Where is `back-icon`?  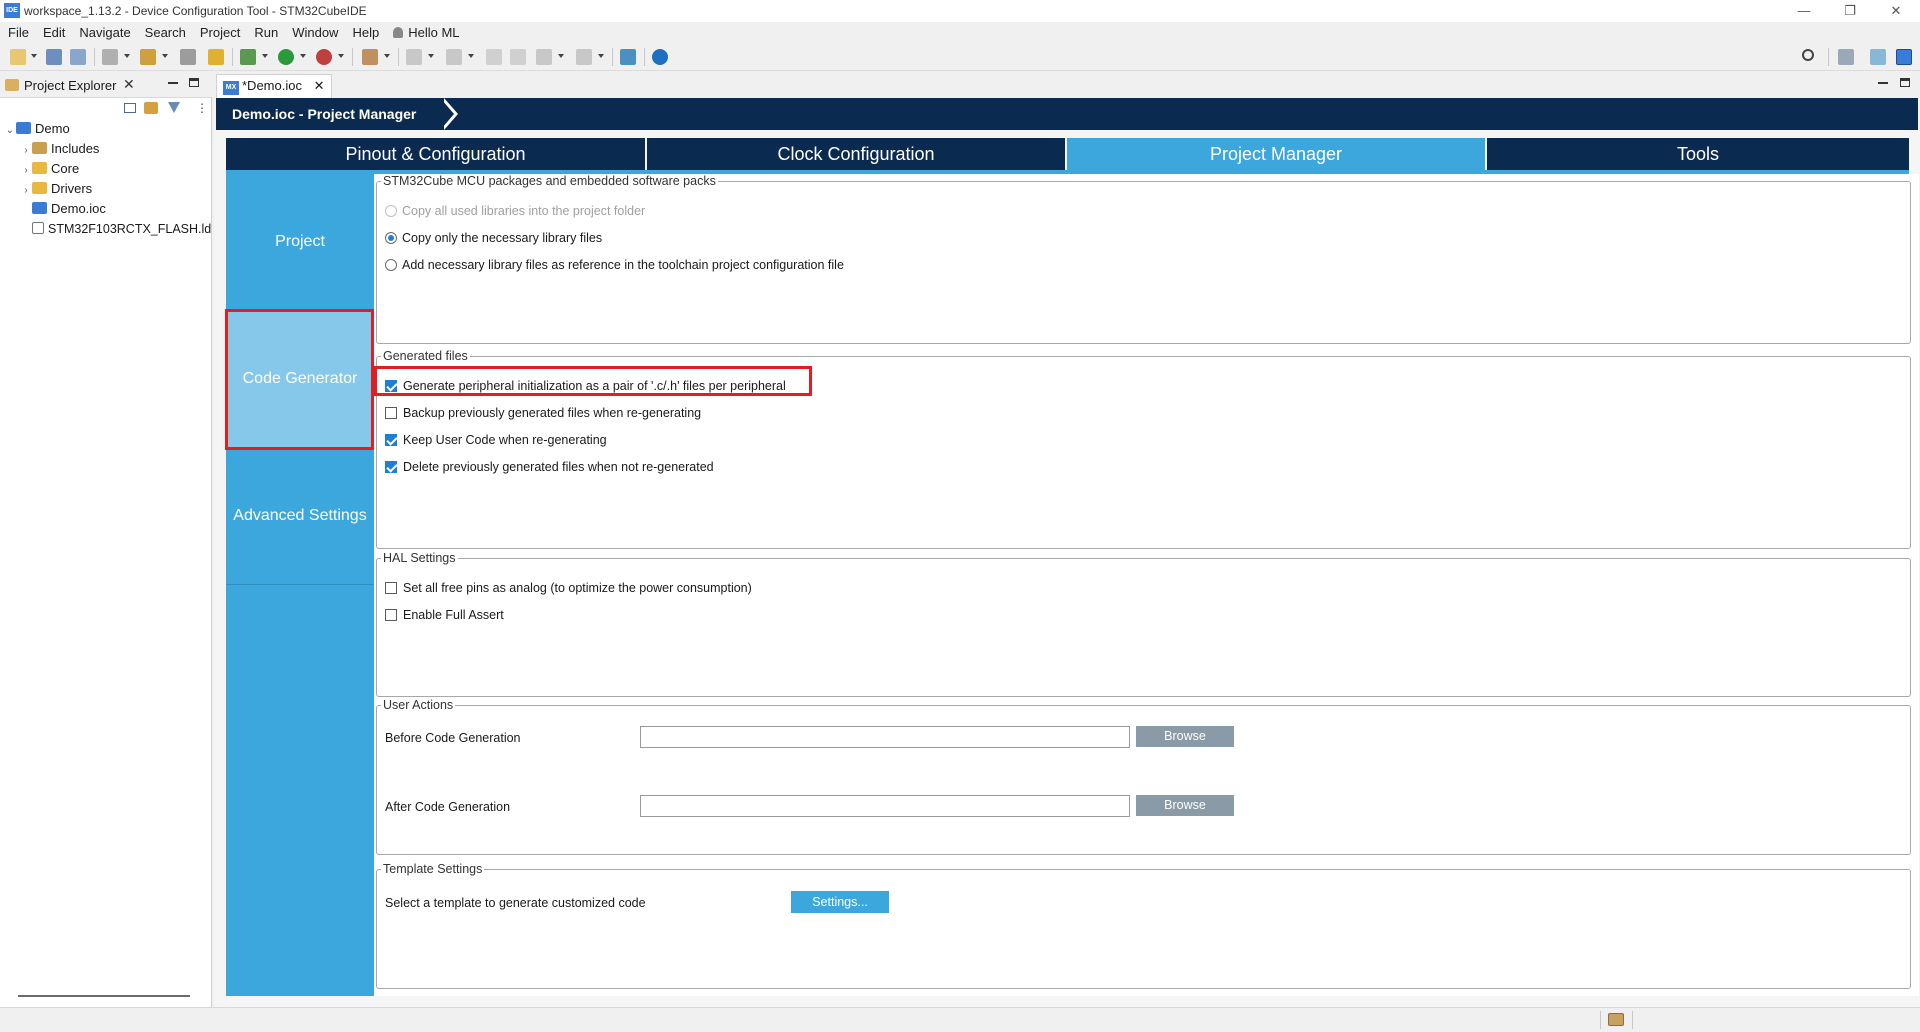 back-icon is located at coordinates (544, 57).